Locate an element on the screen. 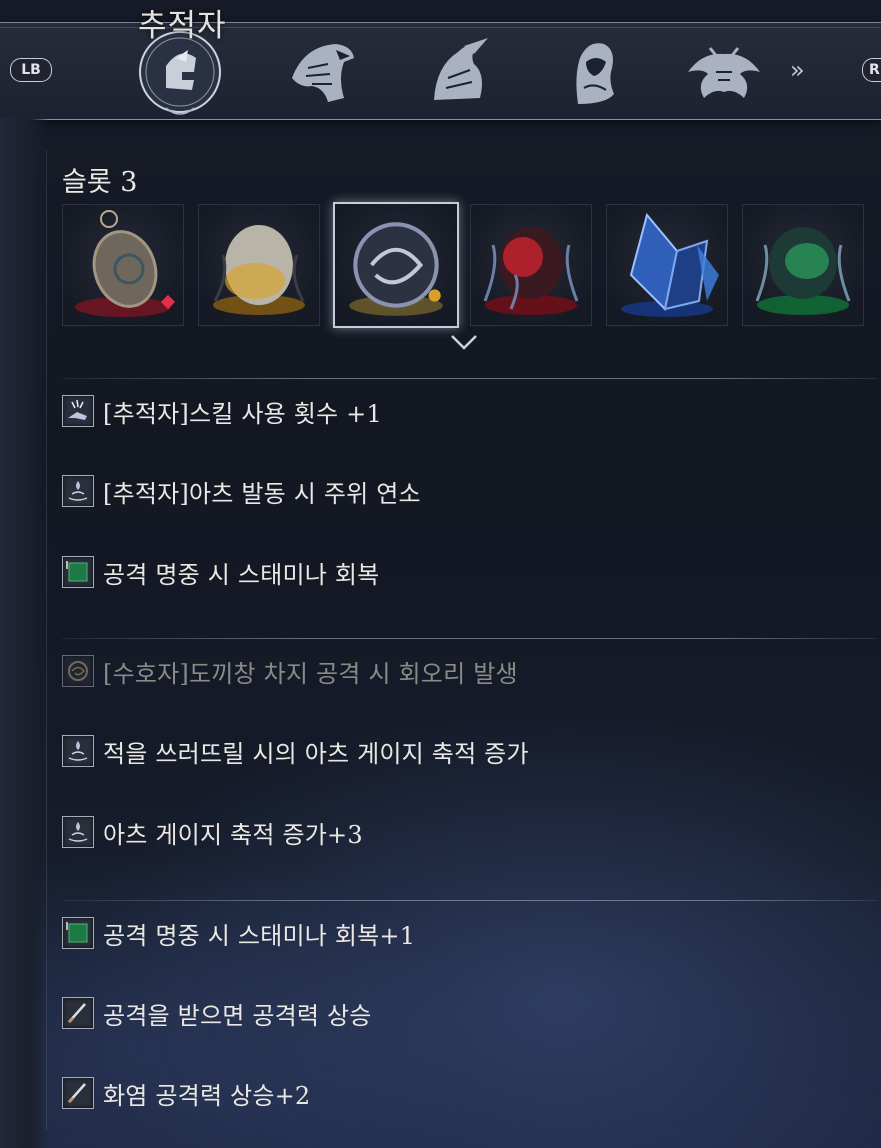 This screenshot has height=1148, width=881. effect-text: 적을 쓰러뜨릴 시의 아츠 게이지 축적 증가 is located at coordinates (316, 753).